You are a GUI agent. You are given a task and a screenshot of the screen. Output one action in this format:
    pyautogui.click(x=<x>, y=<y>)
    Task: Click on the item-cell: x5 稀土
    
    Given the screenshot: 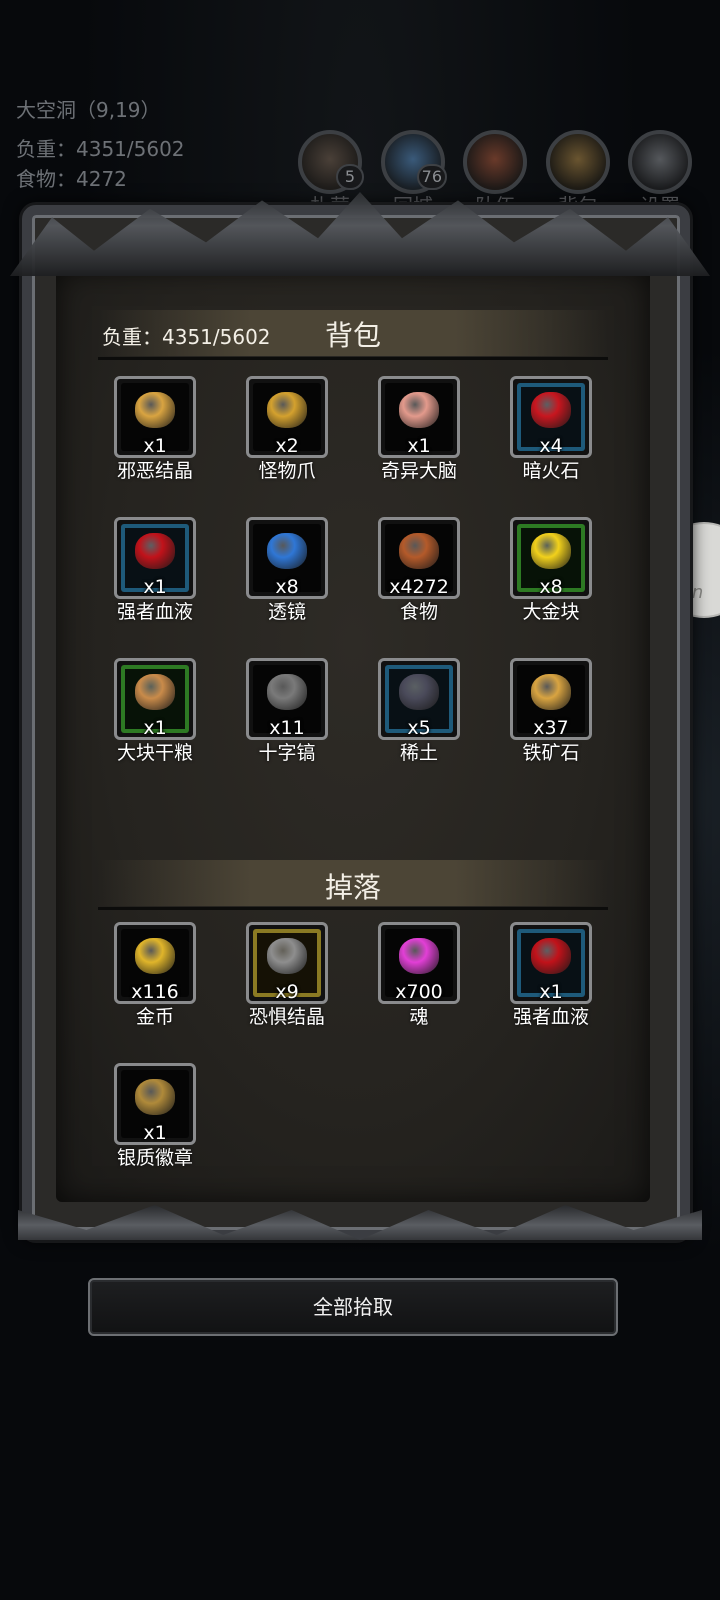 What is the action you would take?
    pyautogui.click(x=419, y=711)
    